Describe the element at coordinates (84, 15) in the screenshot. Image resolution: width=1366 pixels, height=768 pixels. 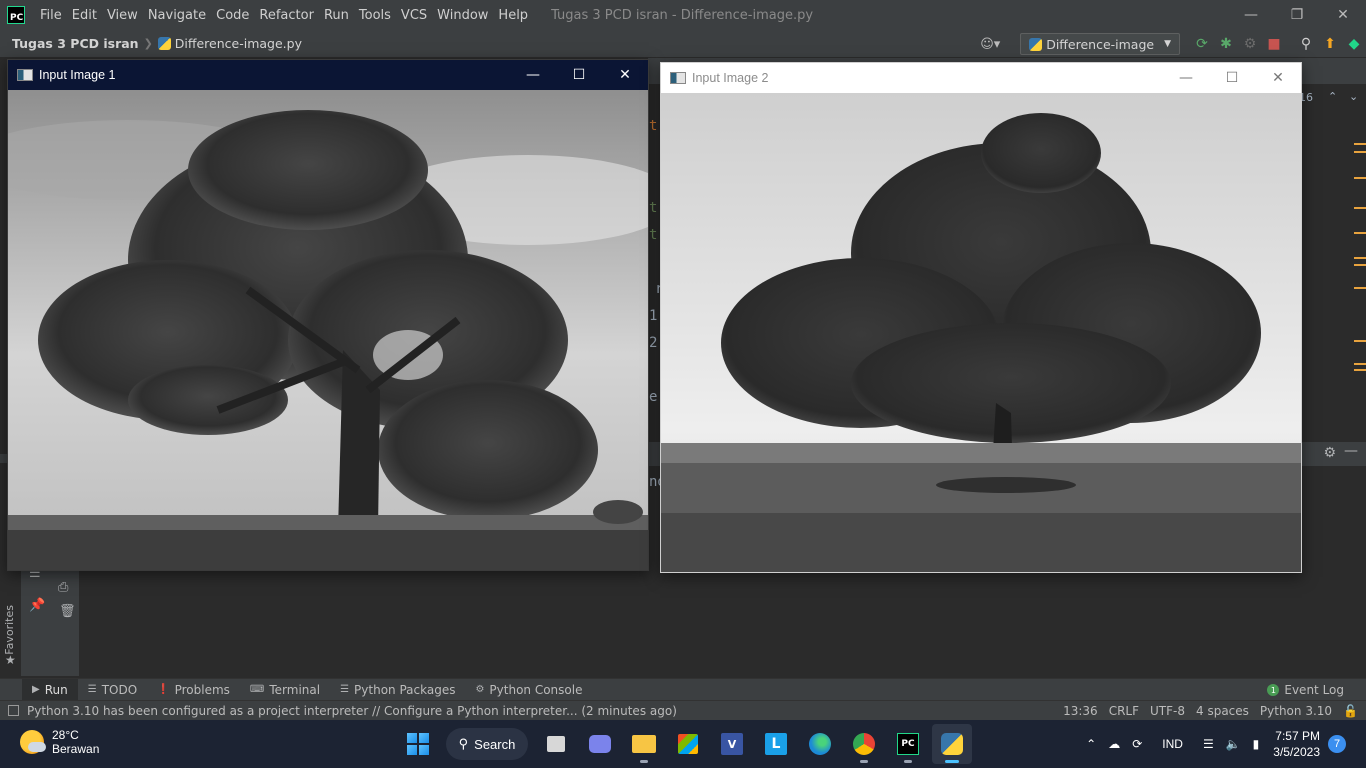
I see `menu-edit: Edit` at that location.